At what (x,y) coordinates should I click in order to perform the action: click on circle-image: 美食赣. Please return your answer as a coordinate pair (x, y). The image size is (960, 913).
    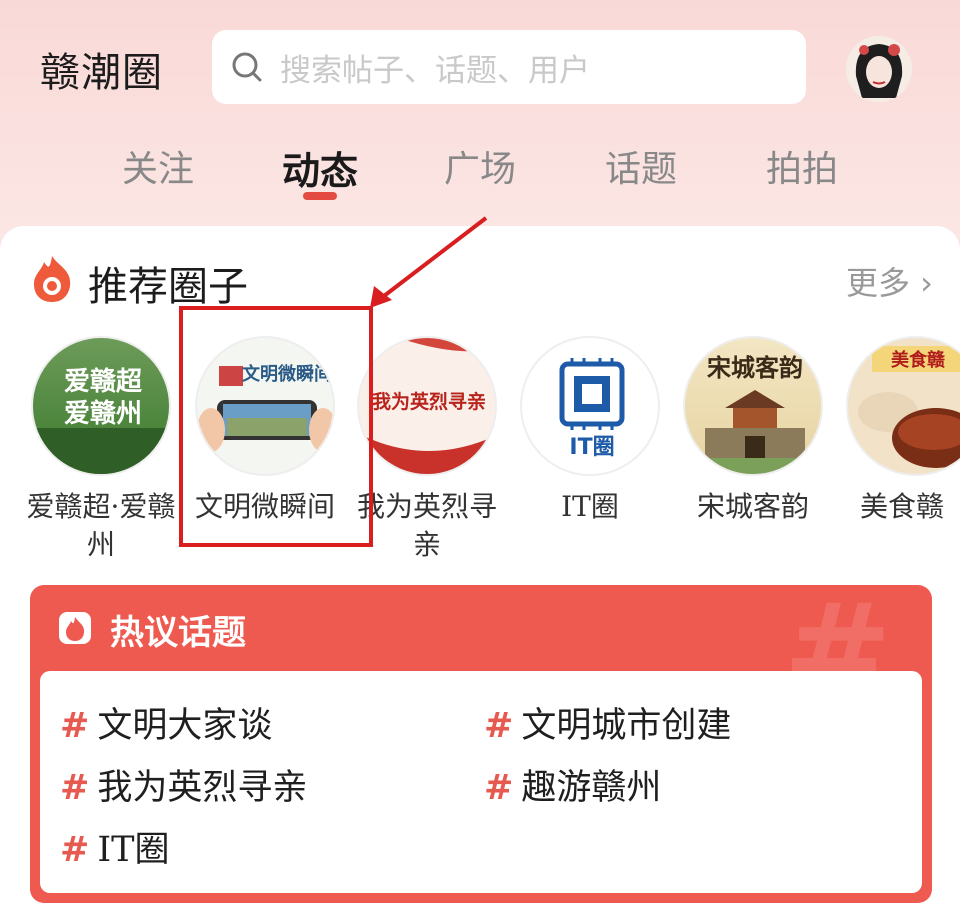
    Looking at the image, I should click on (903, 406).